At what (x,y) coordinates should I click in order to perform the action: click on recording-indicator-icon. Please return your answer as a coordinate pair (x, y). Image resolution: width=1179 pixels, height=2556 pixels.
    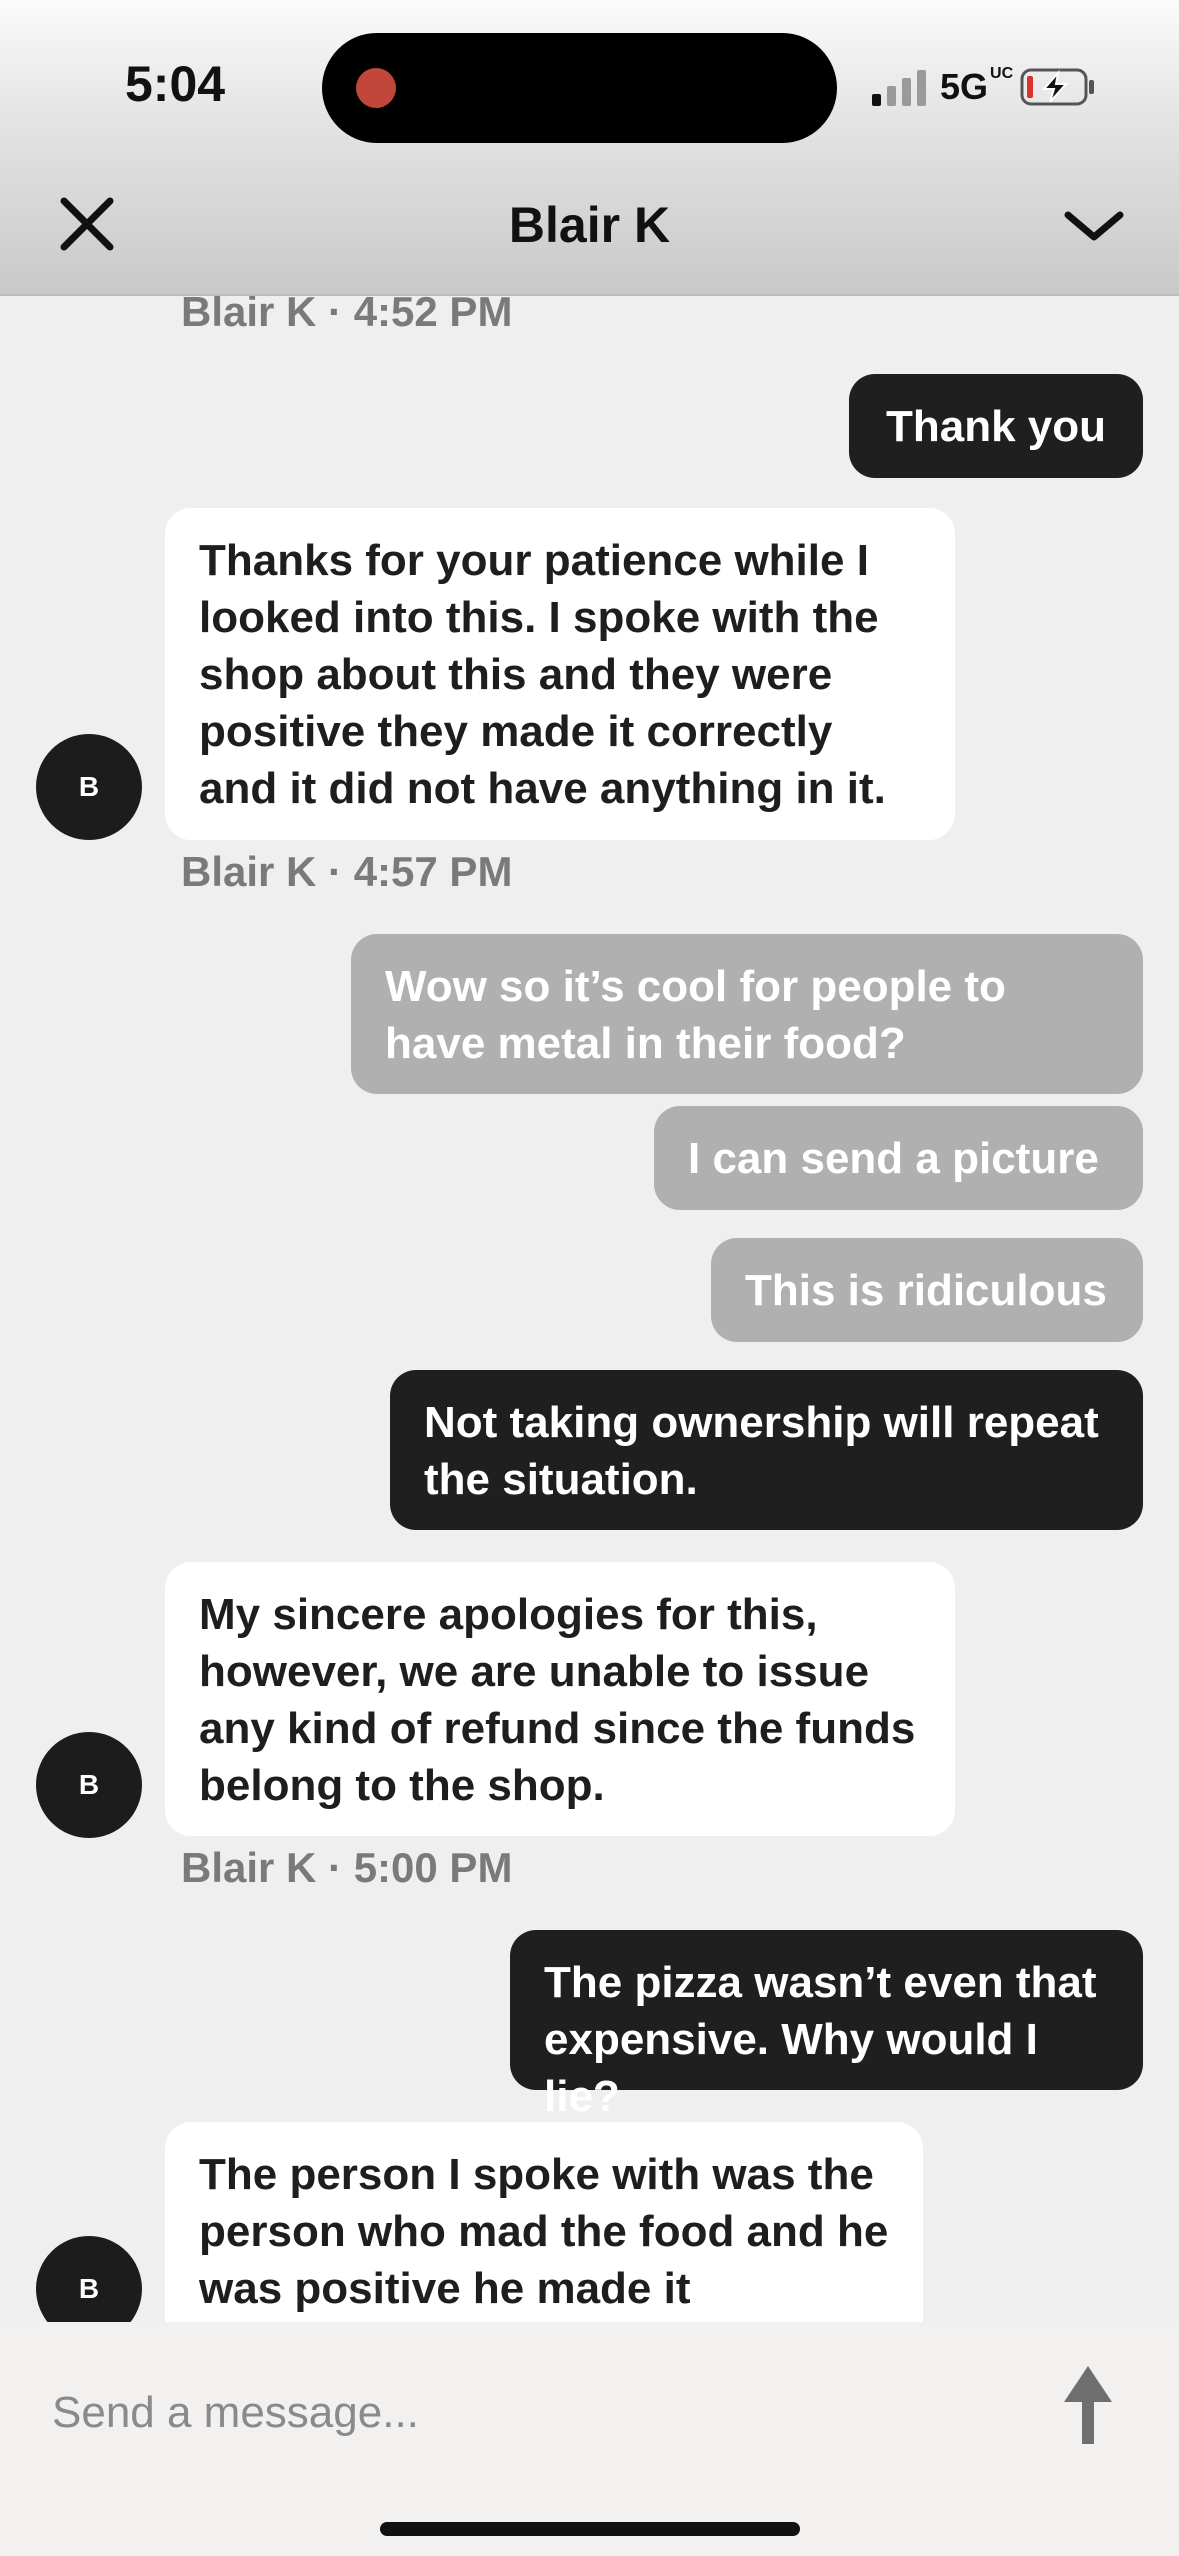
    Looking at the image, I should click on (376, 88).